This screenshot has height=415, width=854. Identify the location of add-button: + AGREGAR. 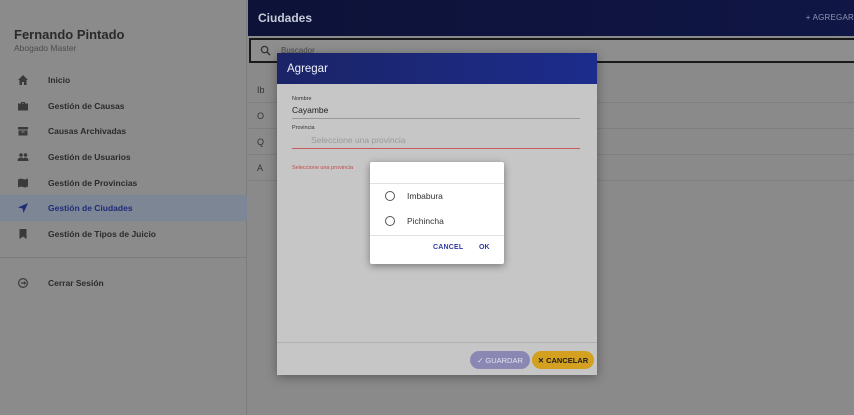
(830, 17).